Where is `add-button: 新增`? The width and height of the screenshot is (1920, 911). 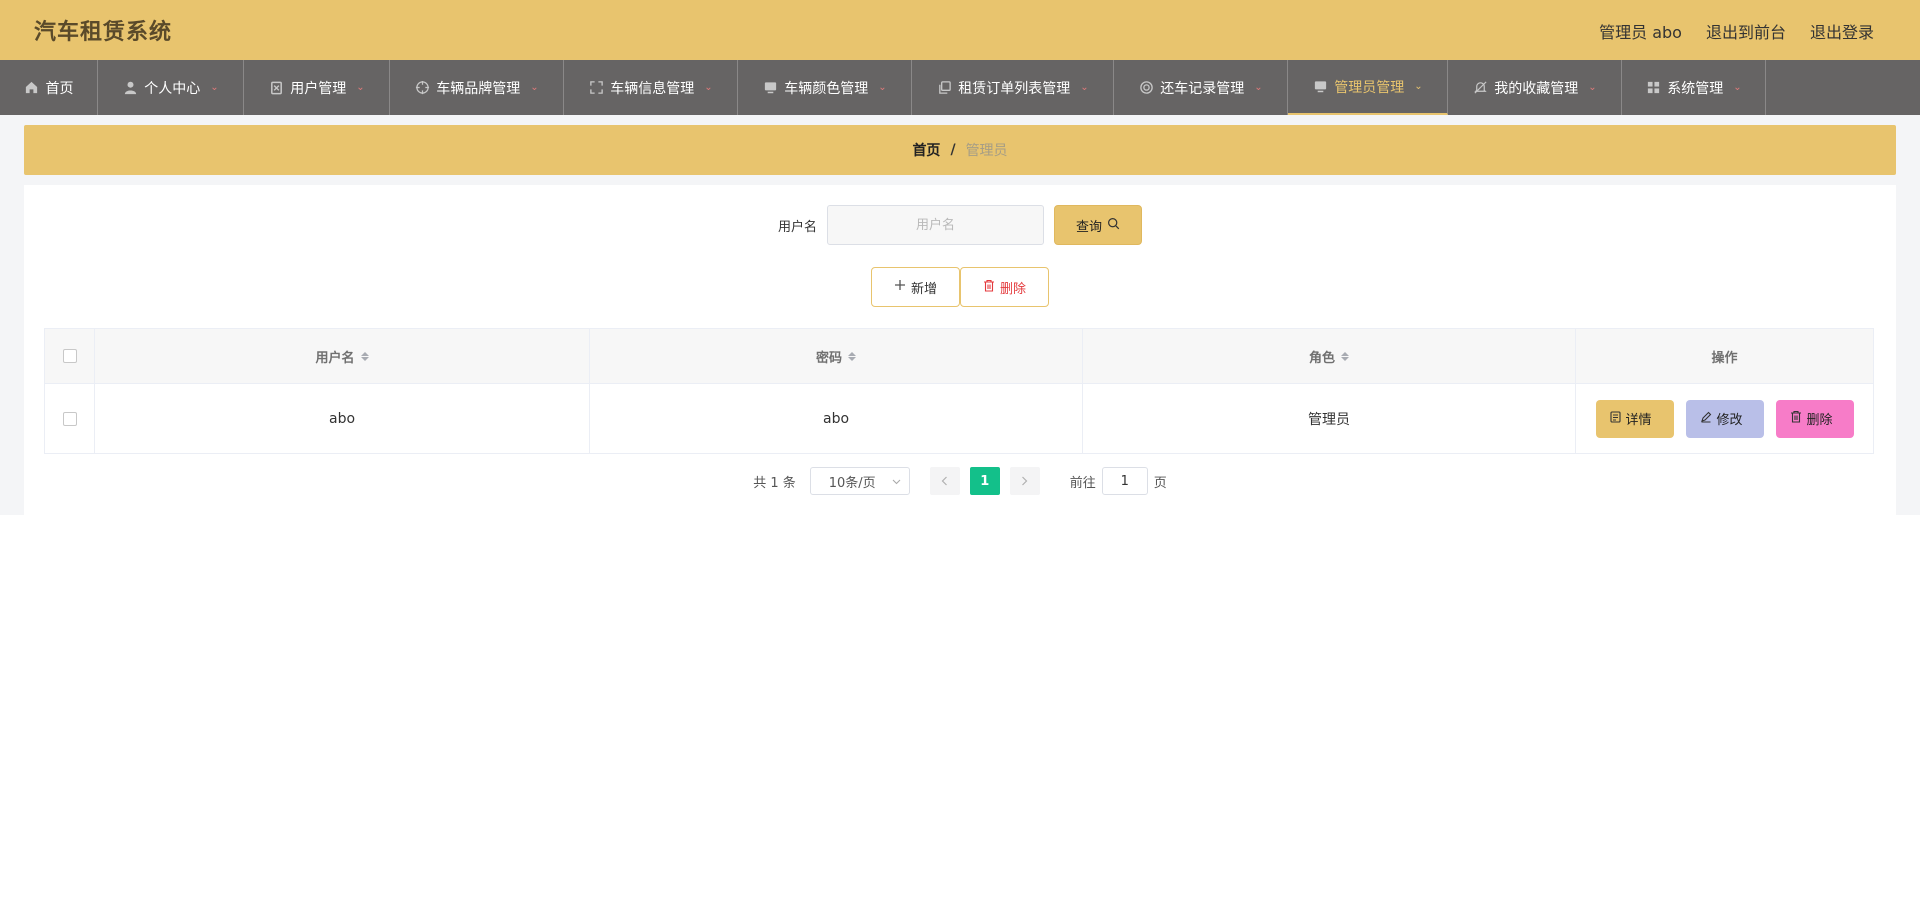
add-button: 新增 is located at coordinates (915, 287).